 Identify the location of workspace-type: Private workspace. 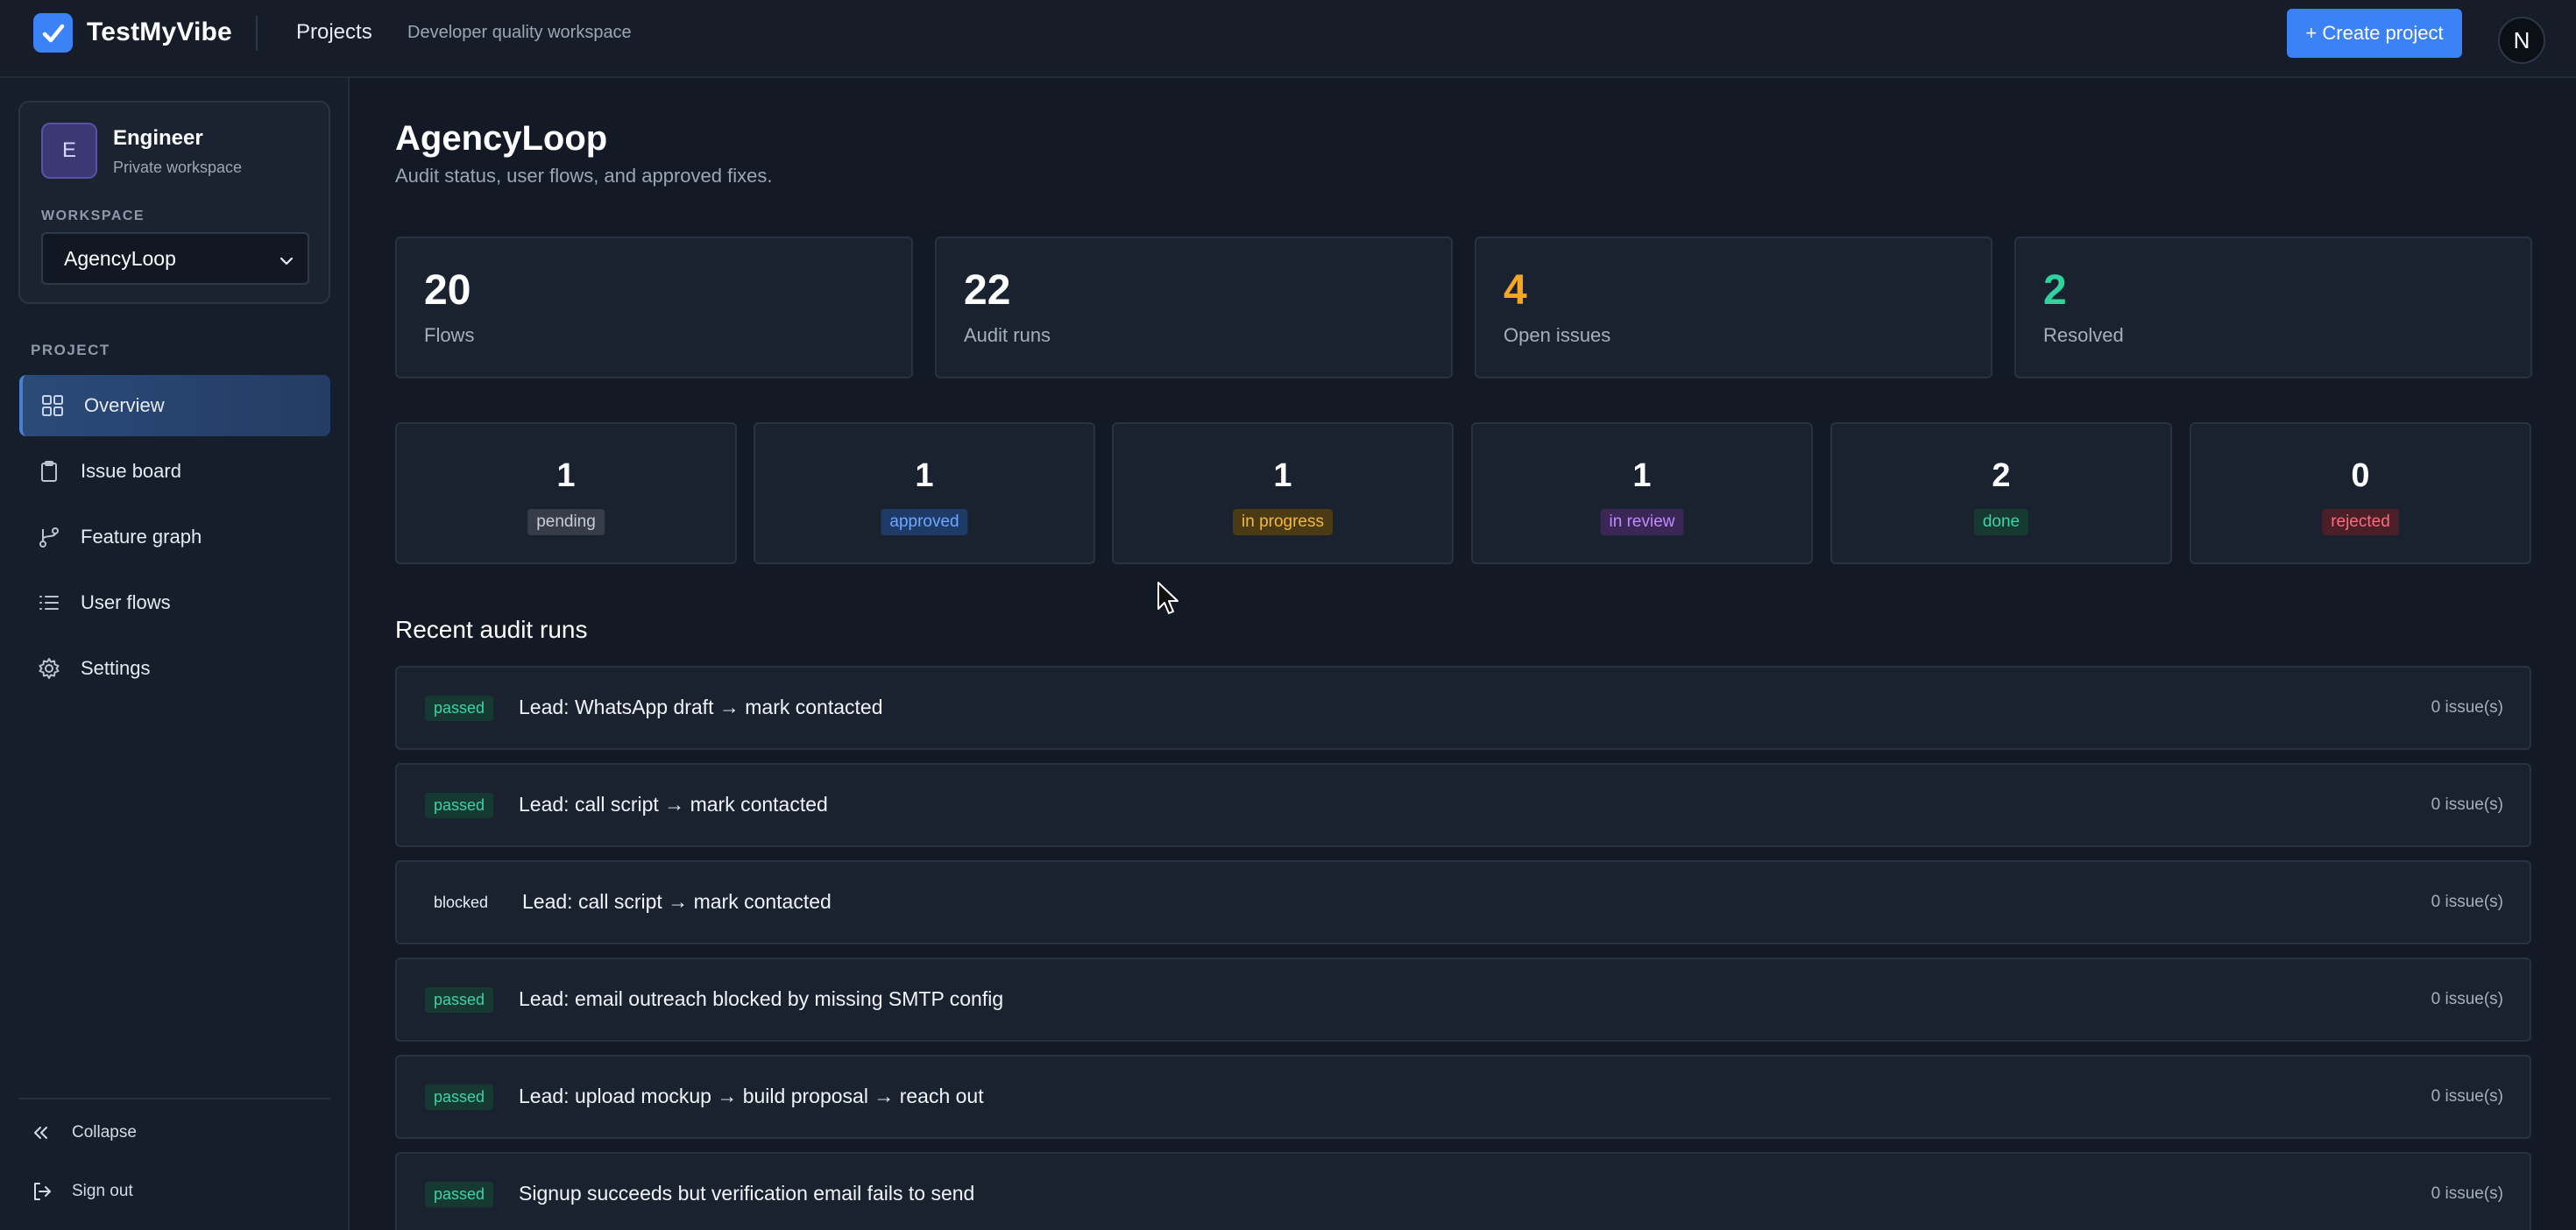
(178, 167).